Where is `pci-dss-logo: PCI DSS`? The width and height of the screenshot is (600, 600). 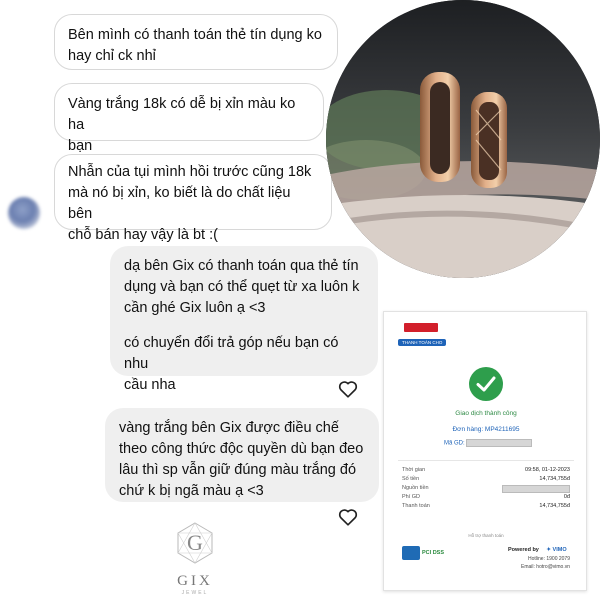
pci-dss-logo: PCI DSS is located at coordinates (423, 553).